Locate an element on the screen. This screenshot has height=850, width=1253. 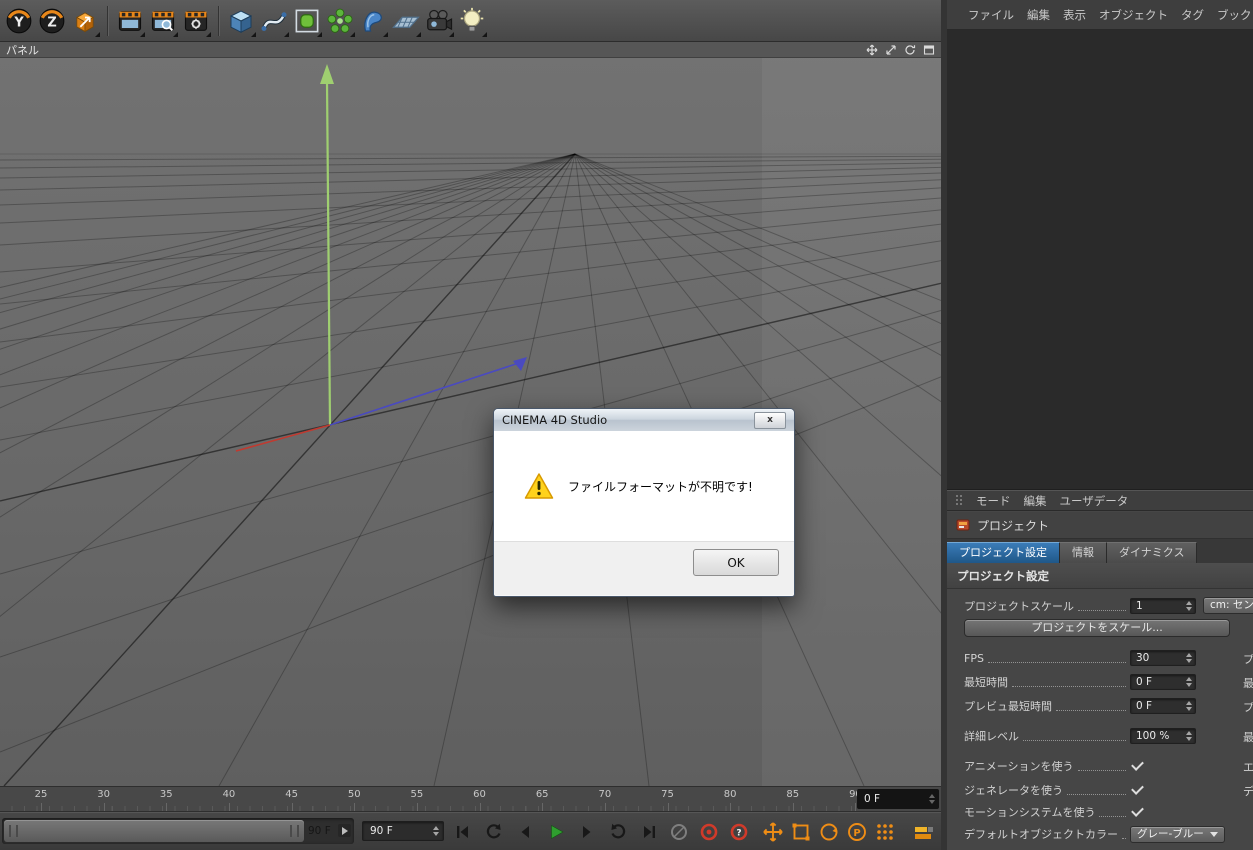
keyframe-toggles: P is located at coordinates (829, 832).